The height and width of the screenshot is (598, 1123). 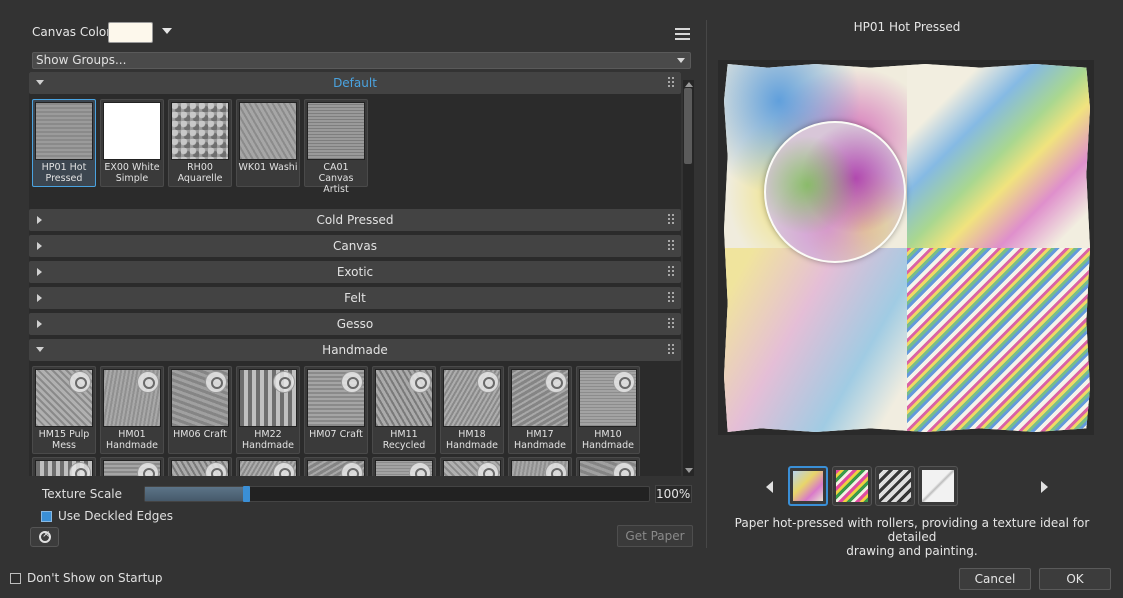 I want to click on group-header-default: Default, so click(x=355, y=83).